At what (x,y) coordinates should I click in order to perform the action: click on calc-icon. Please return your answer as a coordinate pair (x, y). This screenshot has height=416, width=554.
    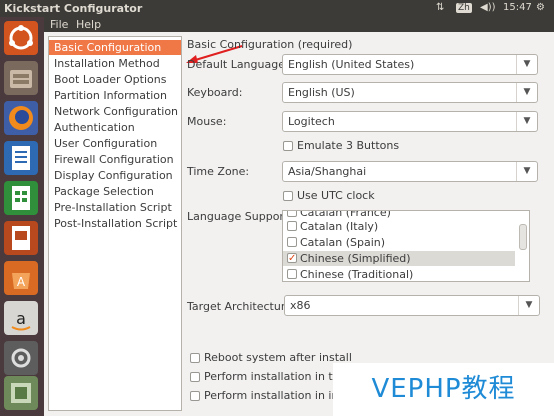
    Looking at the image, I should click on (21, 198).